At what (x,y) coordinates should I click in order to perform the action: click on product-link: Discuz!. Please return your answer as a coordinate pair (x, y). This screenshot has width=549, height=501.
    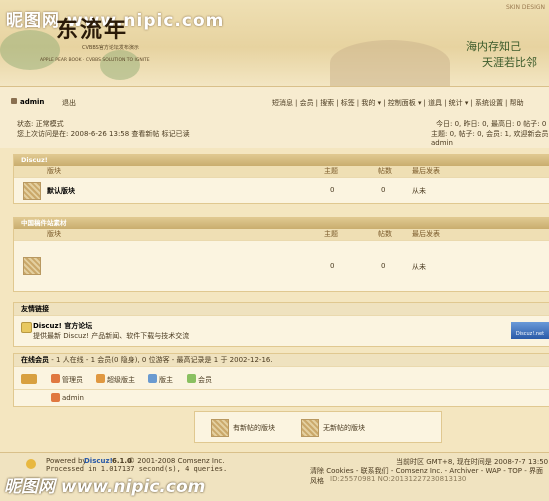
    Looking at the image, I should click on (98, 461).